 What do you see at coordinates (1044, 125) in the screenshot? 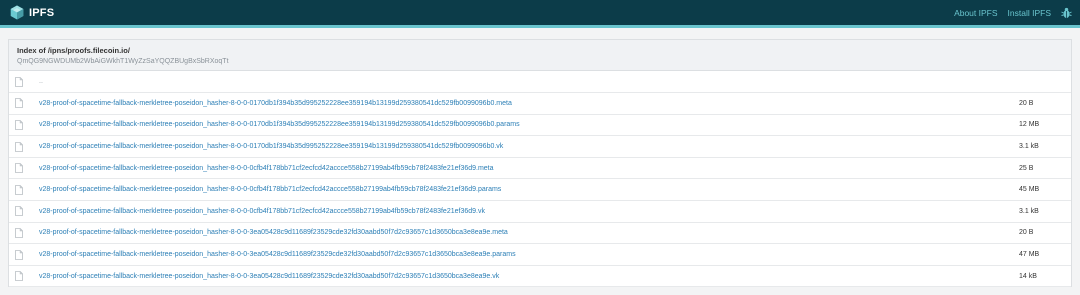
I see `file-size: 12 MB` at bounding box center [1044, 125].